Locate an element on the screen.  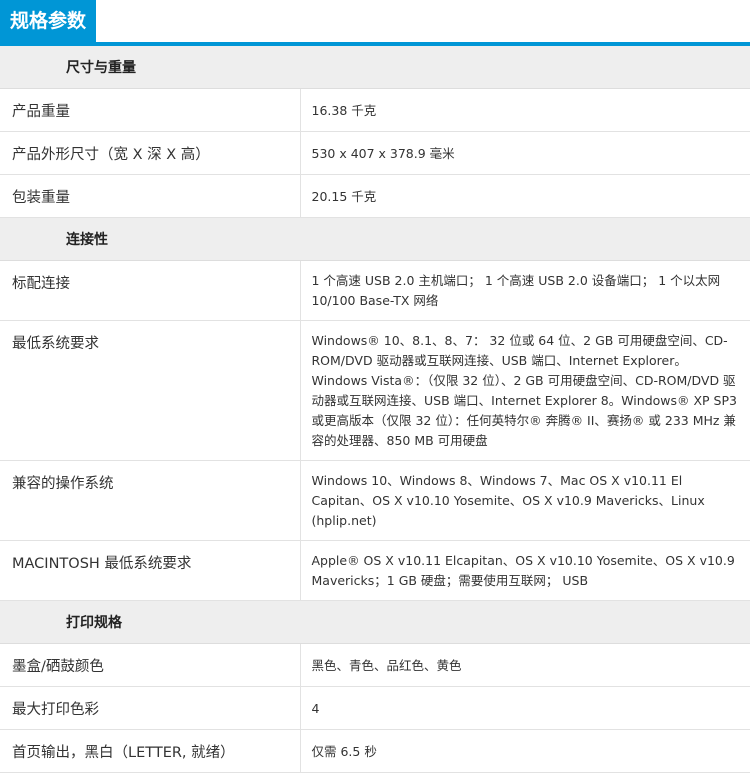
spec-value: 16.38 千克 is located at coordinates (525, 110).